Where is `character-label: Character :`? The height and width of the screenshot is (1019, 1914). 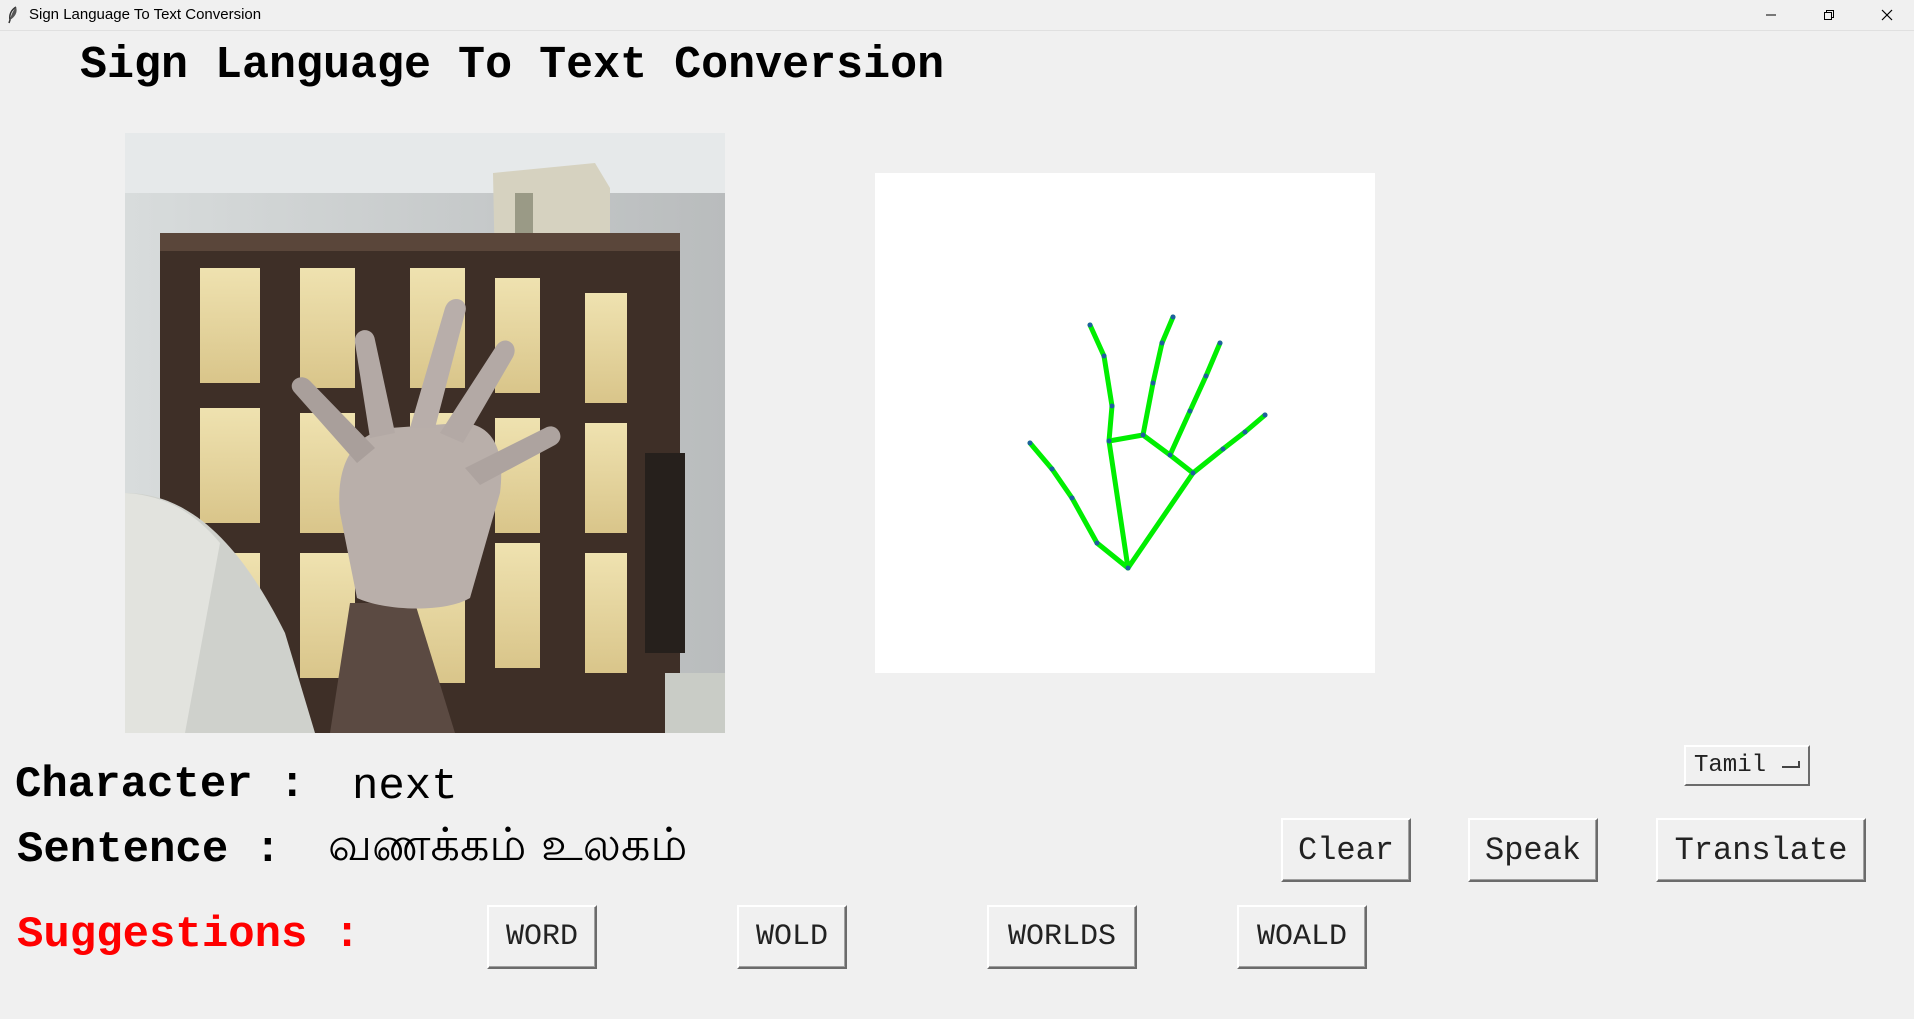
character-label: Character : is located at coordinates (160, 785).